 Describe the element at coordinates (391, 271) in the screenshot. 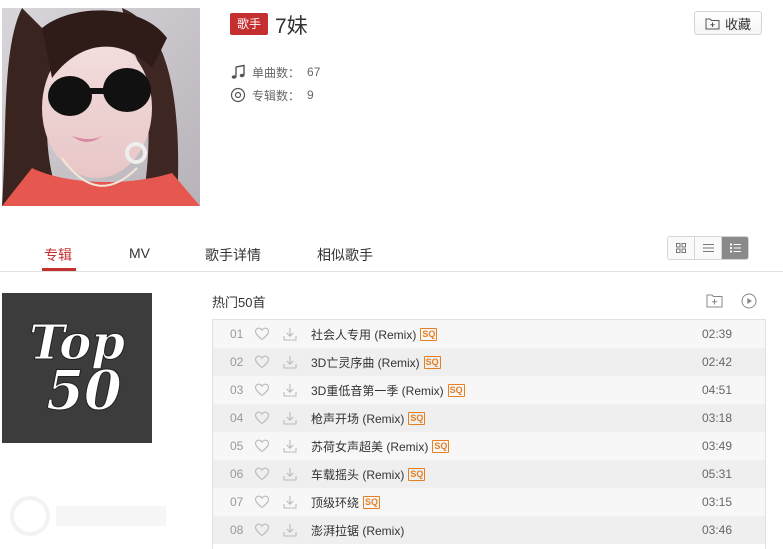

I see `tab-divider` at that location.